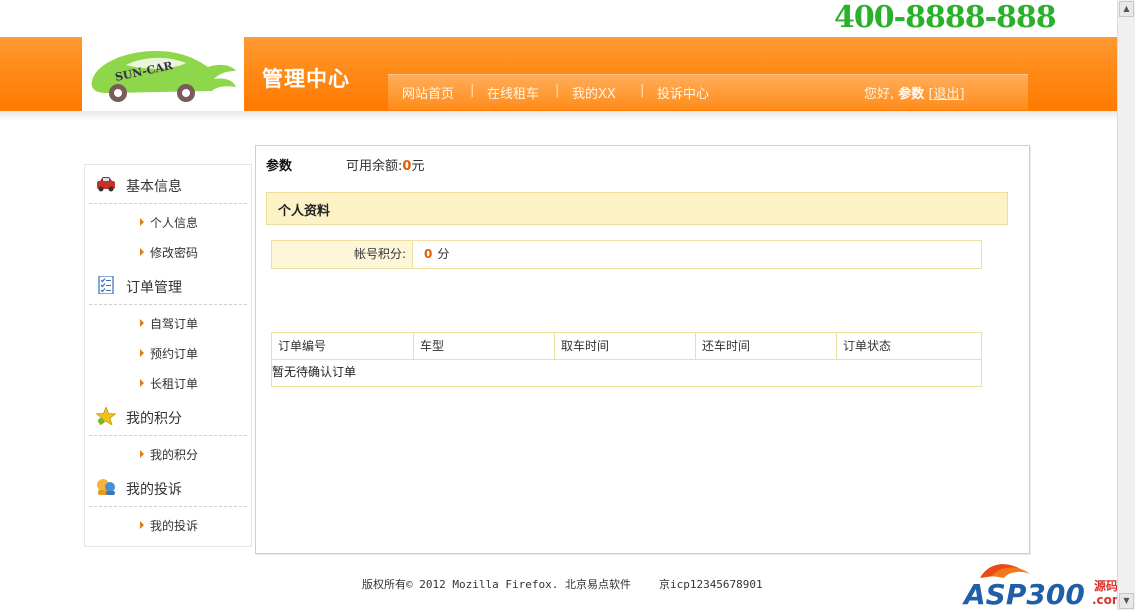  What do you see at coordinates (374, 166) in the screenshot?
I see `balance-label: 可用余额:` at bounding box center [374, 166].